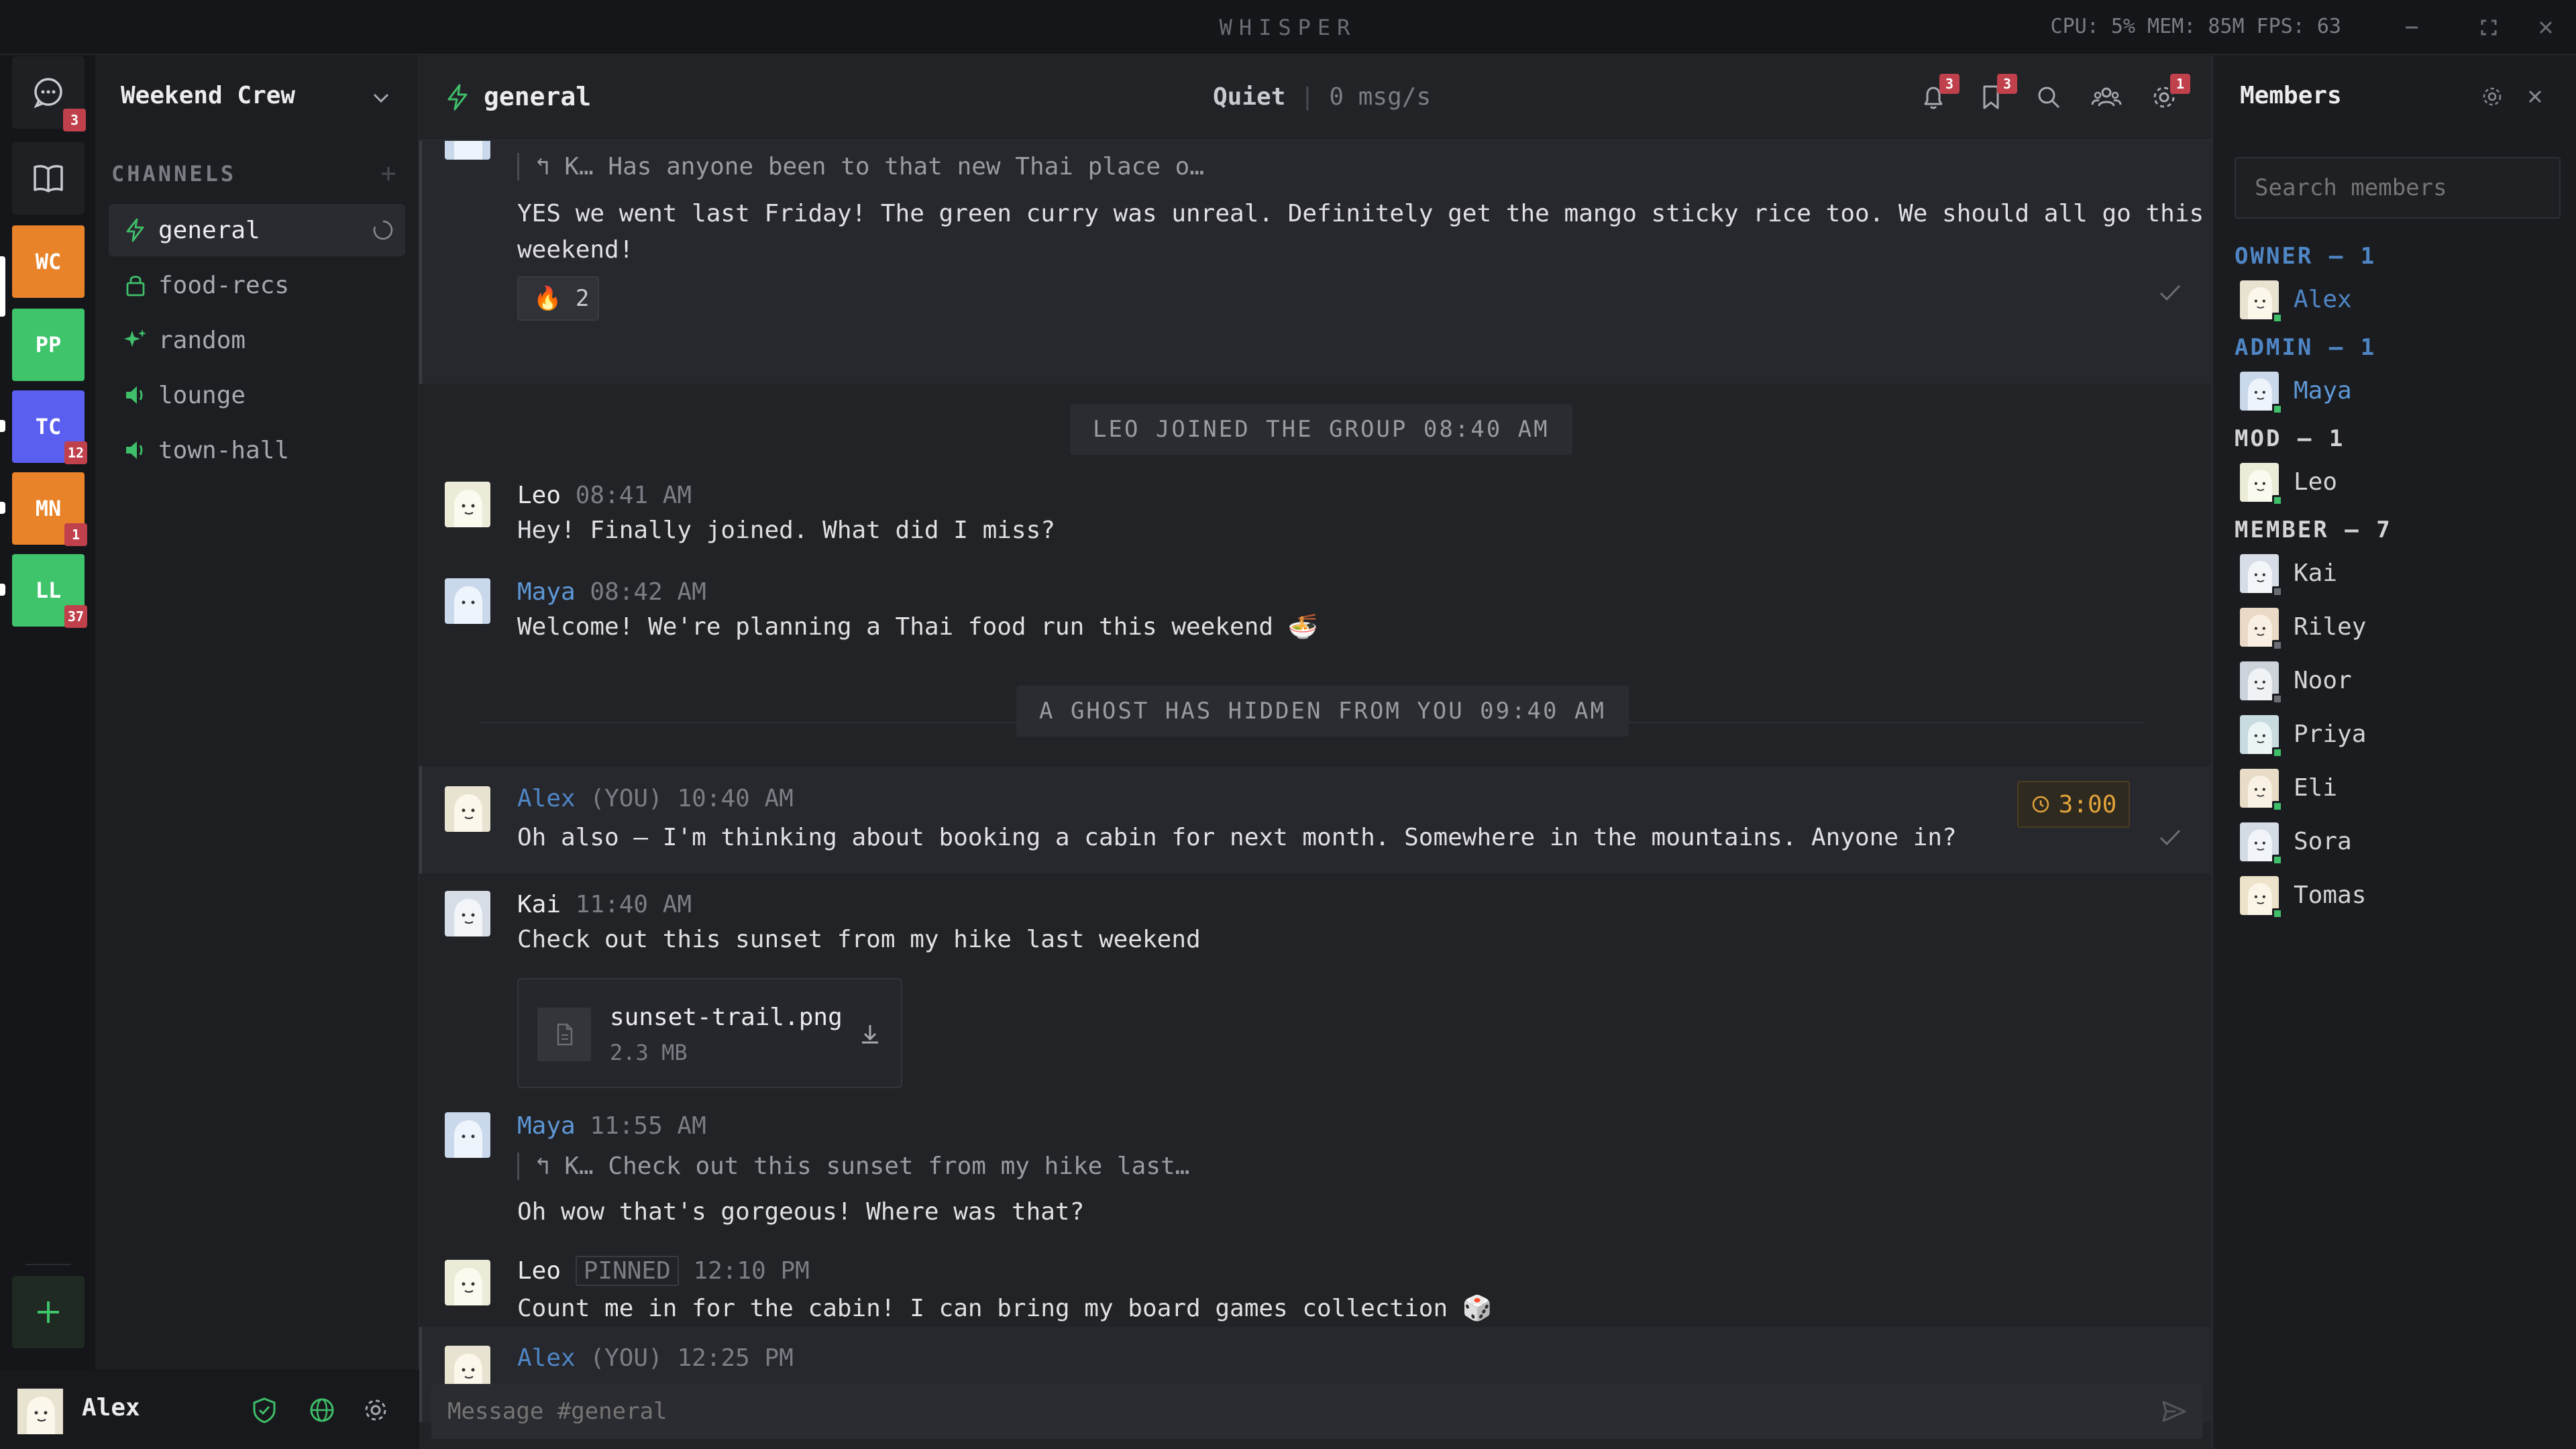  What do you see at coordinates (709, 1033) in the screenshot?
I see `file-attachment: sunset-trail.png 2.3 MB` at bounding box center [709, 1033].